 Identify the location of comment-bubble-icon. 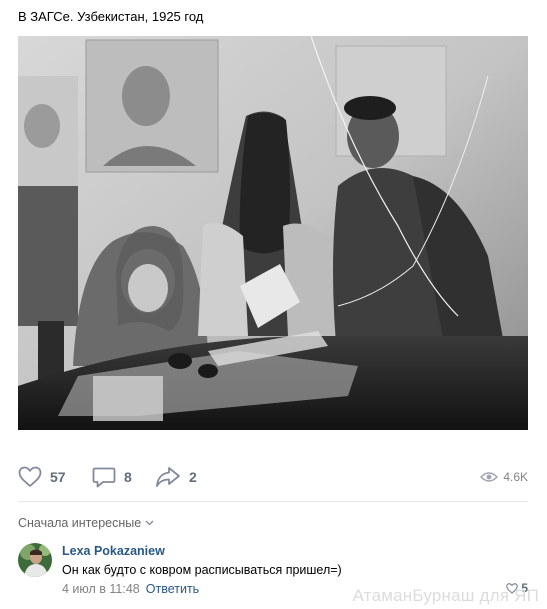
(104, 477).